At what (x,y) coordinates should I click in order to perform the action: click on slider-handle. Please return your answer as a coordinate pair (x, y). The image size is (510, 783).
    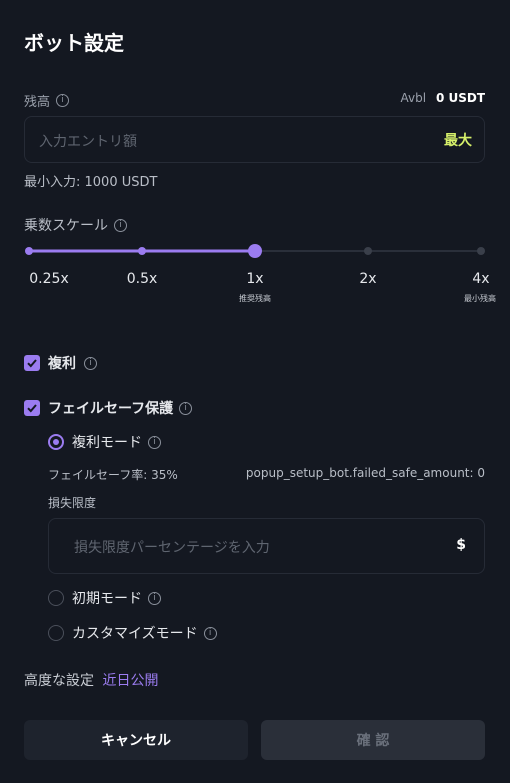
    Looking at the image, I should click on (255, 251).